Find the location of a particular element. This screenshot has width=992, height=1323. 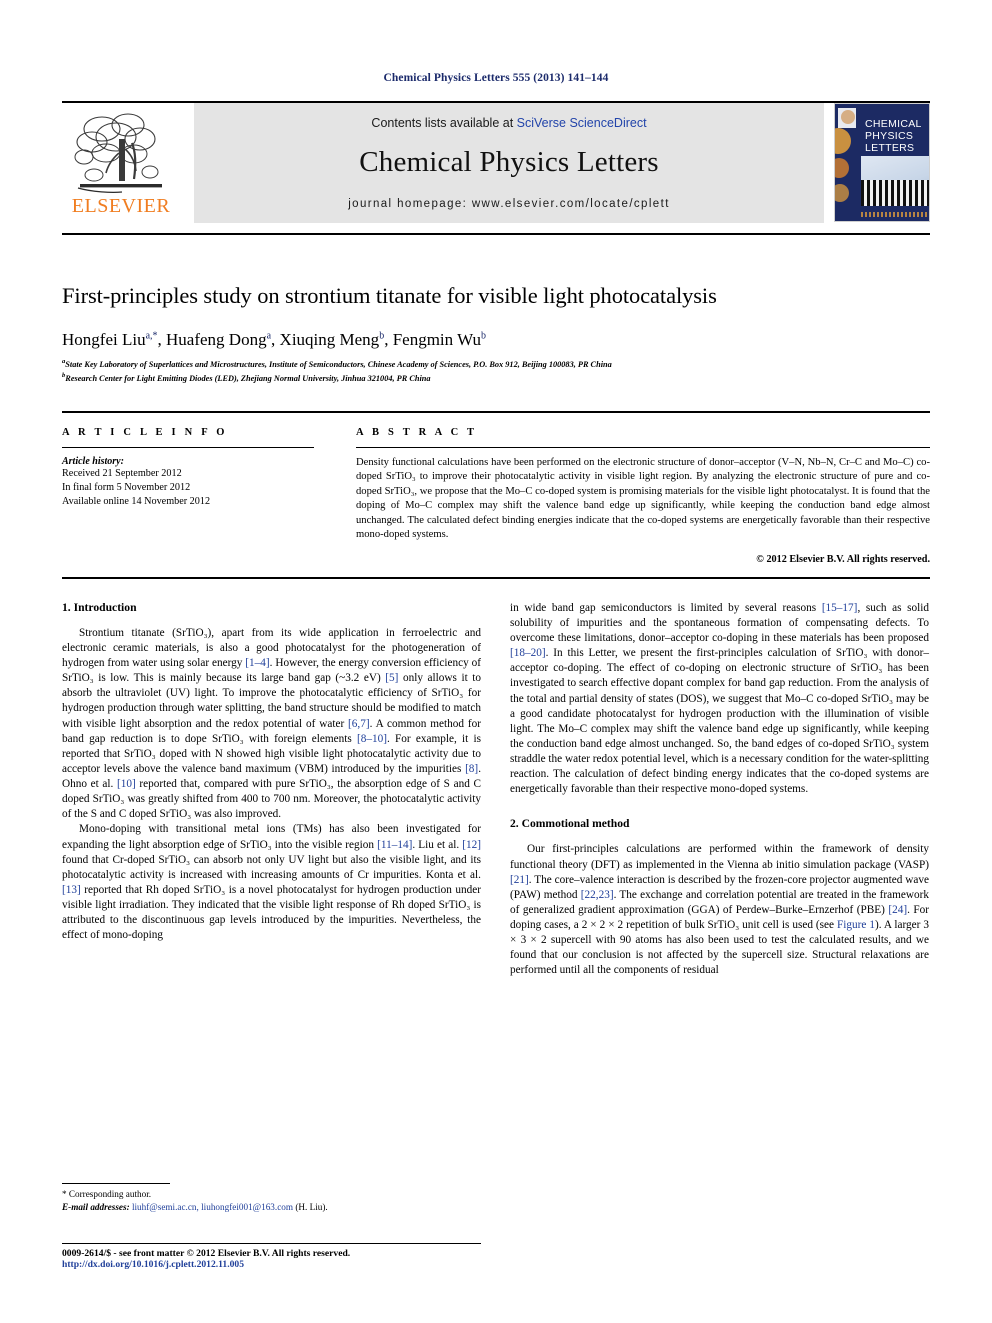

cover-title: CHEMICAL PHYSICS LETTERS is located at coordinates (893, 136).